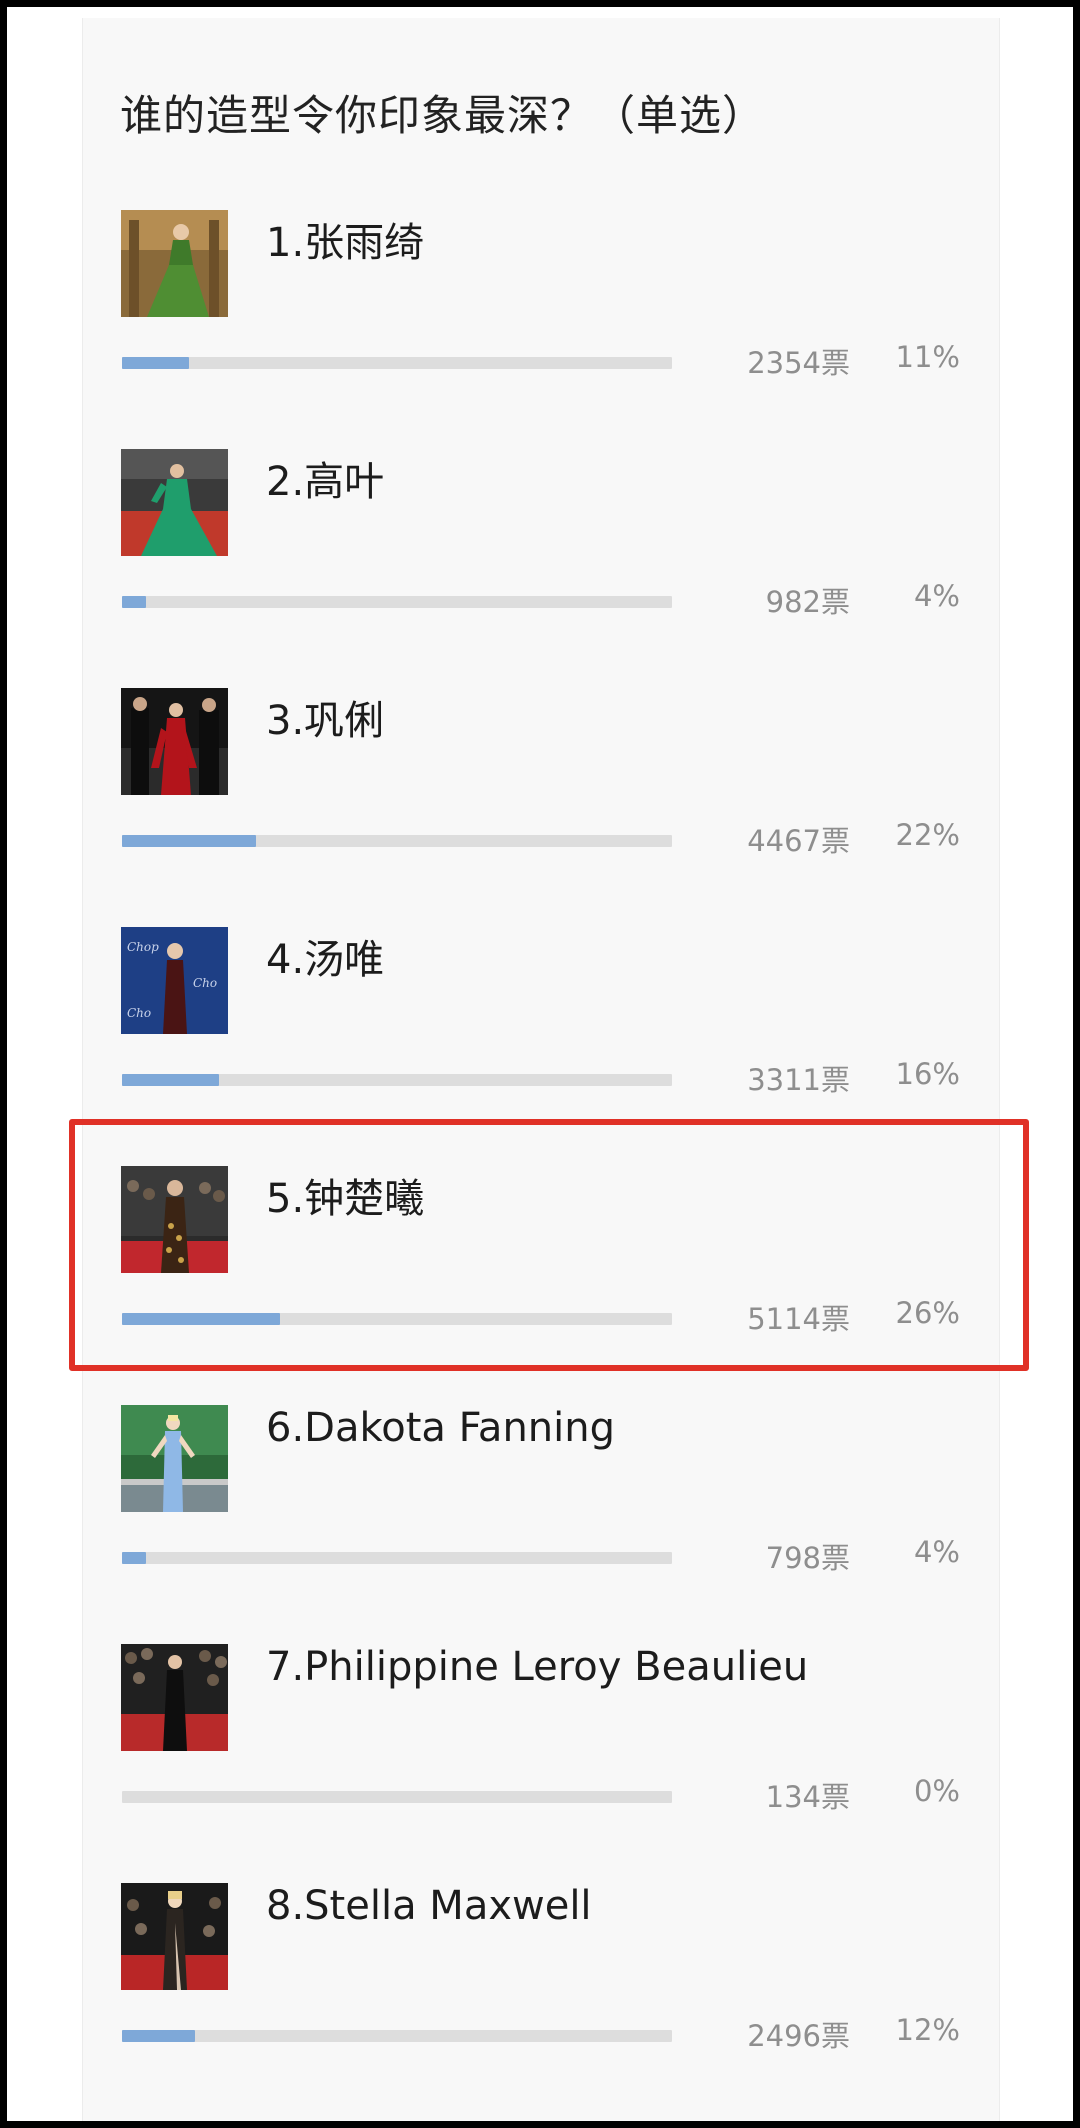  What do you see at coordinates (174, 741) in the screenshot?
I see `photo-red-dress-icon` at bounding box center [174, 741].